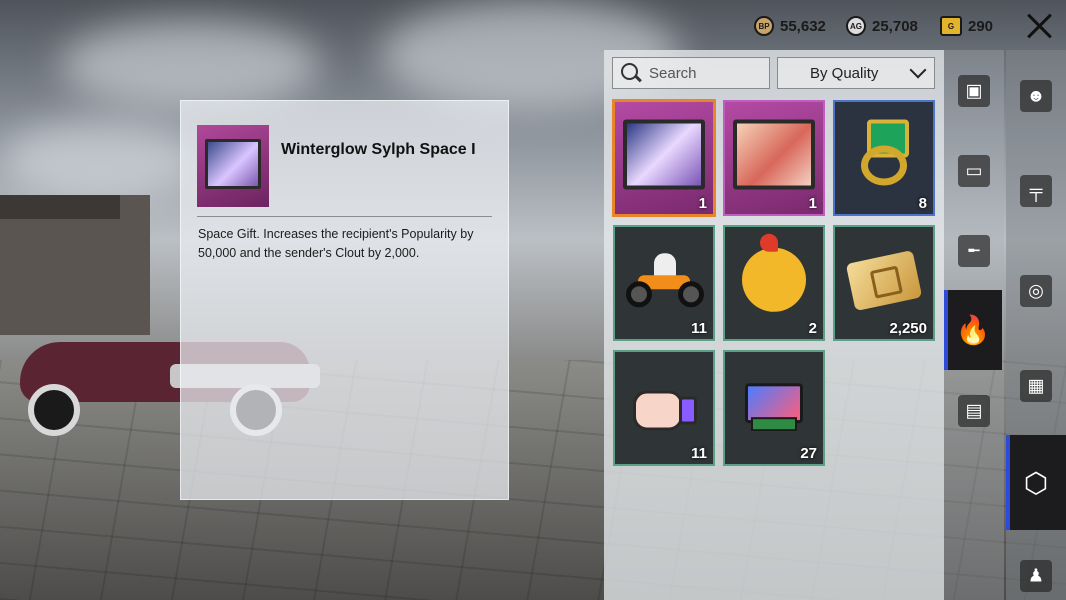 Image resolution: width=1066 pixels, height=600 pixels. What do you see at coordinates (981, 26) in the screenshot?
I see `uc-value: 290` at bounding box center [981, 26].